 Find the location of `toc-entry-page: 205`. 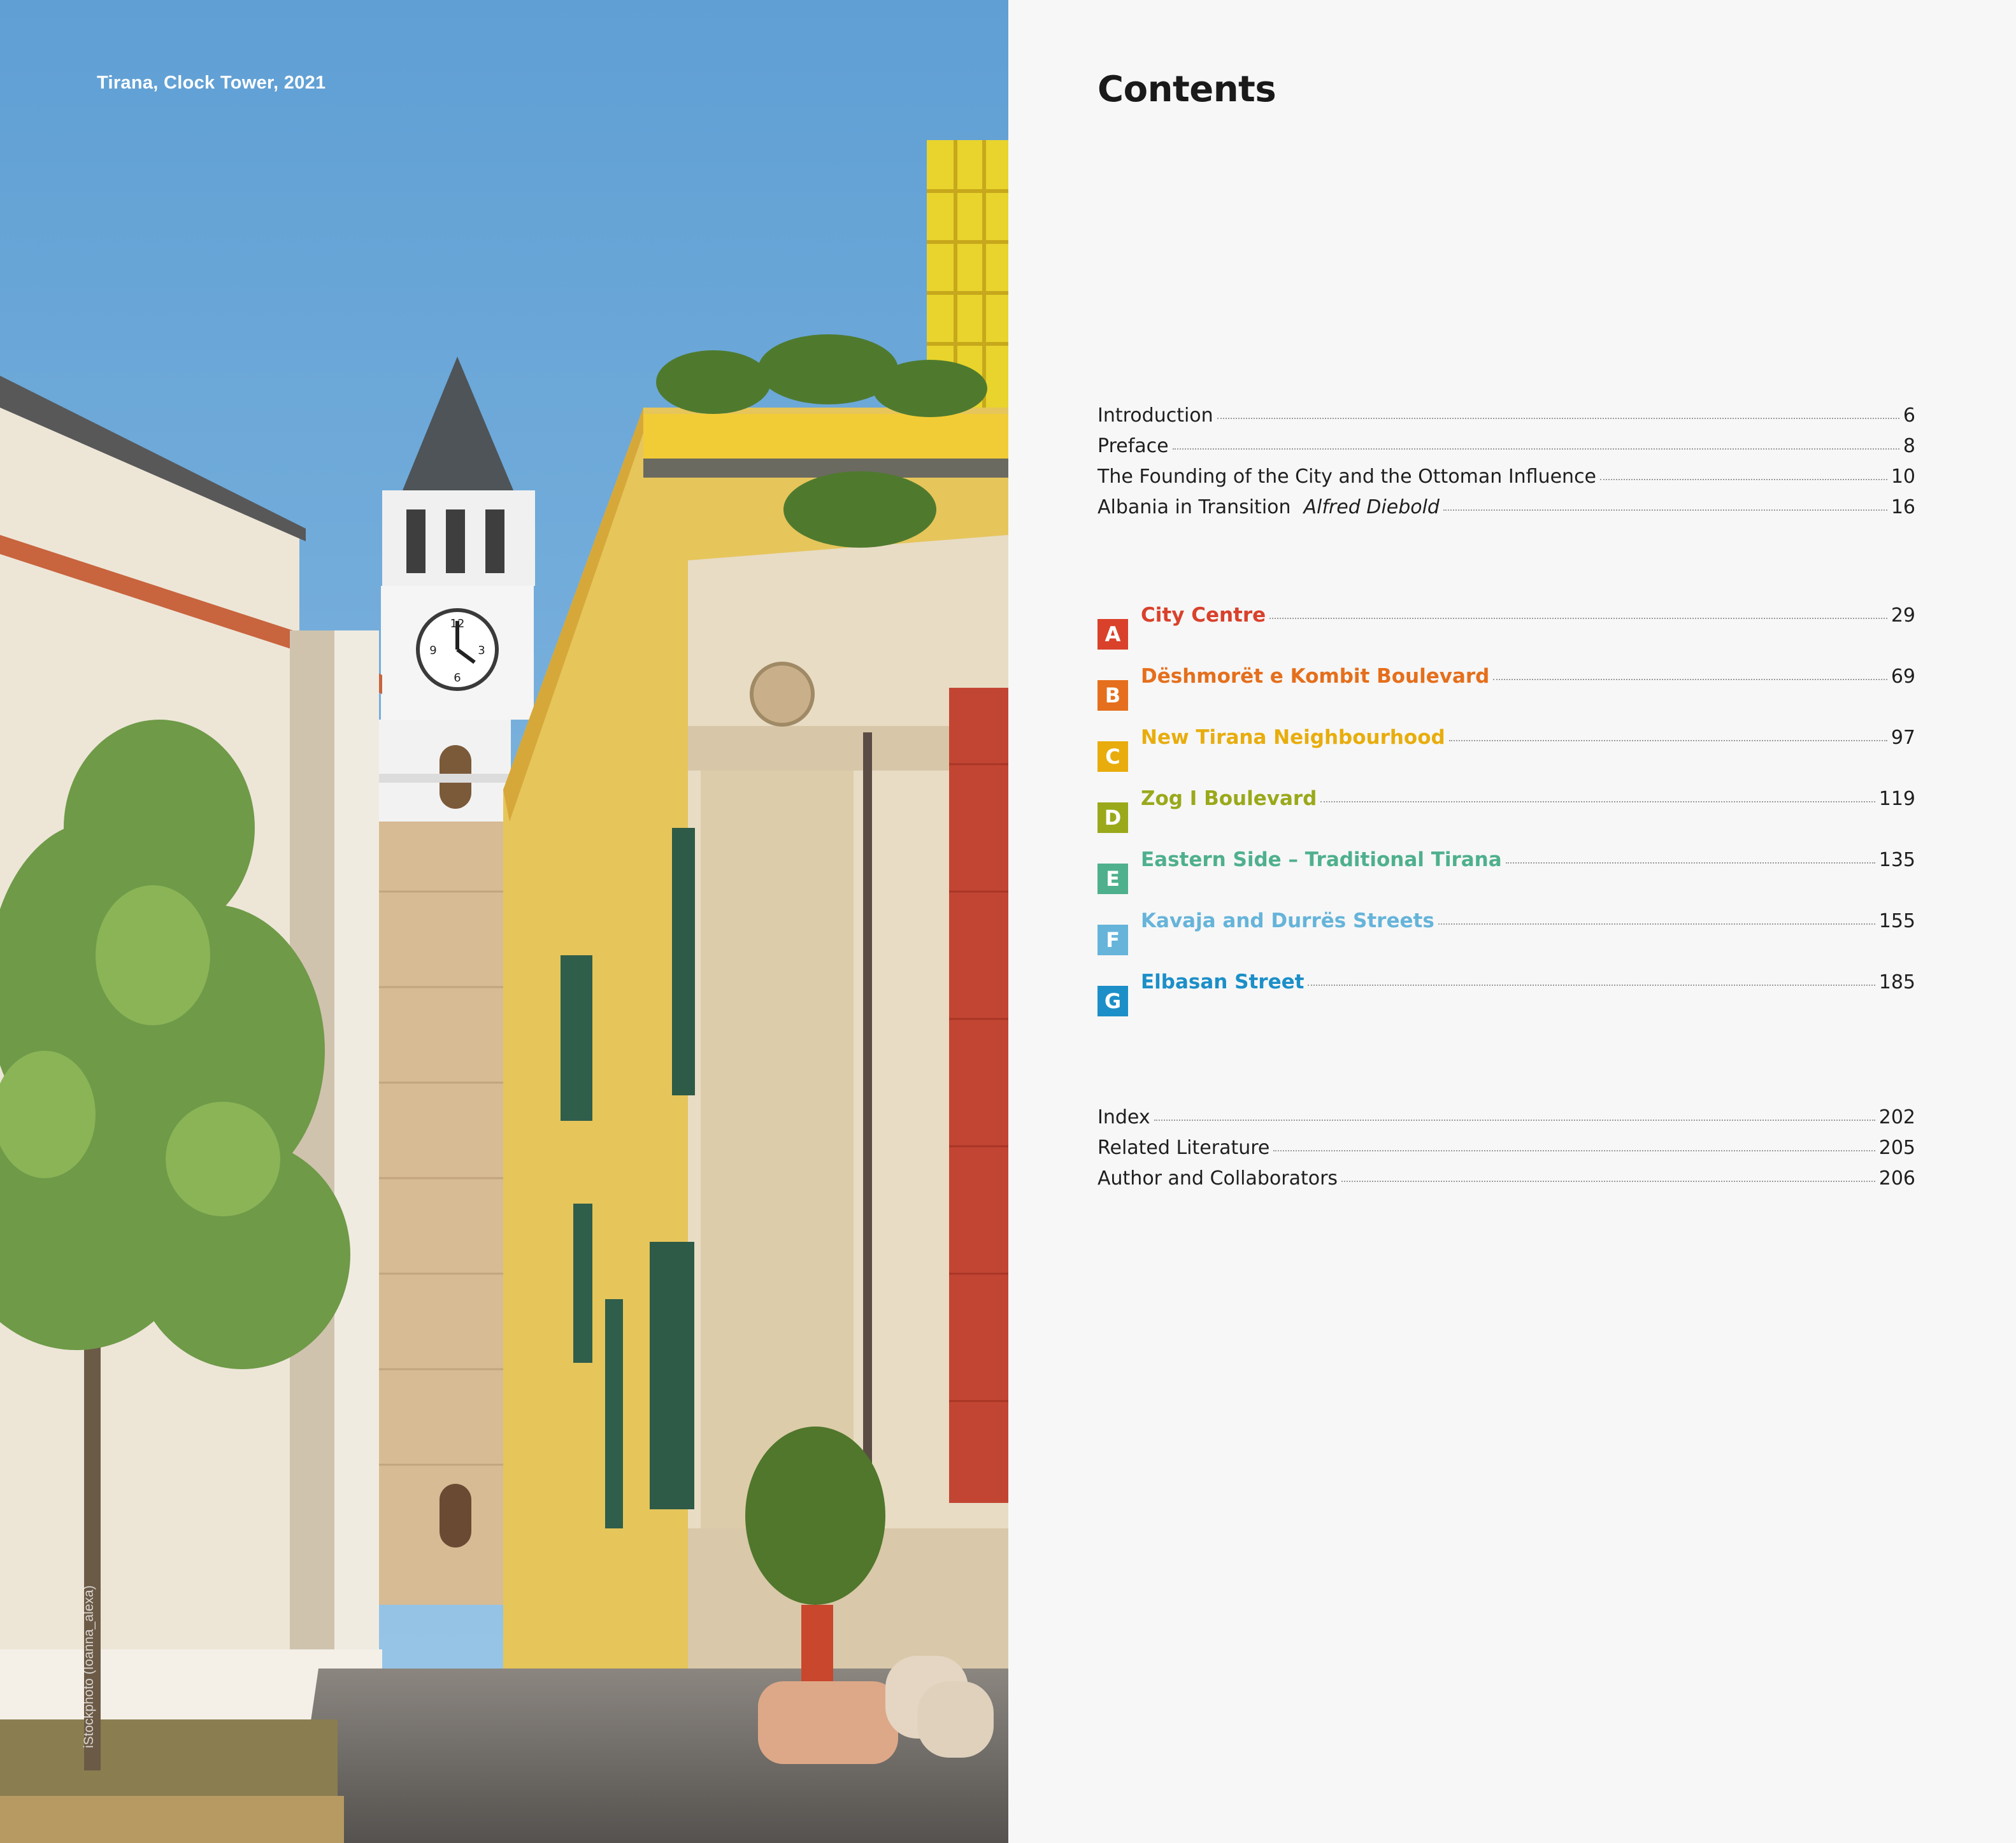

toc-entry-page: 205 is located at coordinates (1896, 1148).